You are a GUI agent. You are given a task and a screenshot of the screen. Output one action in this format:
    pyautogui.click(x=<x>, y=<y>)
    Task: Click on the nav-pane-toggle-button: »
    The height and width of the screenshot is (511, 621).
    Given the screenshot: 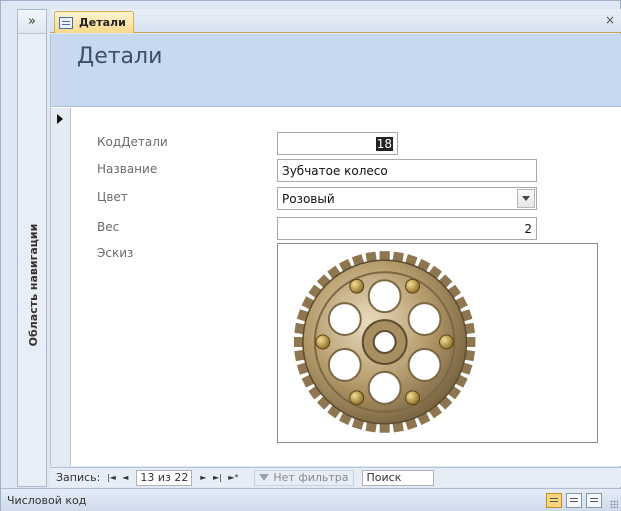 What is the action you would take?
    pyautogui.click(x=32, y=22)
    